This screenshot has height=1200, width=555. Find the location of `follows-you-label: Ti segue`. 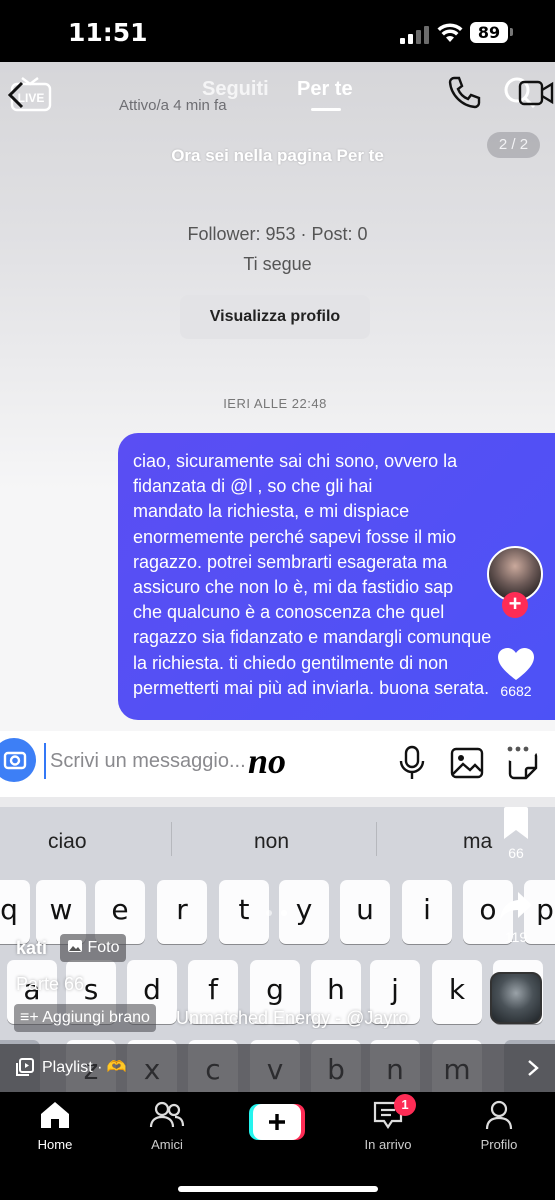

follows-you-label: Ti segue is located at coordinates (277, 264).